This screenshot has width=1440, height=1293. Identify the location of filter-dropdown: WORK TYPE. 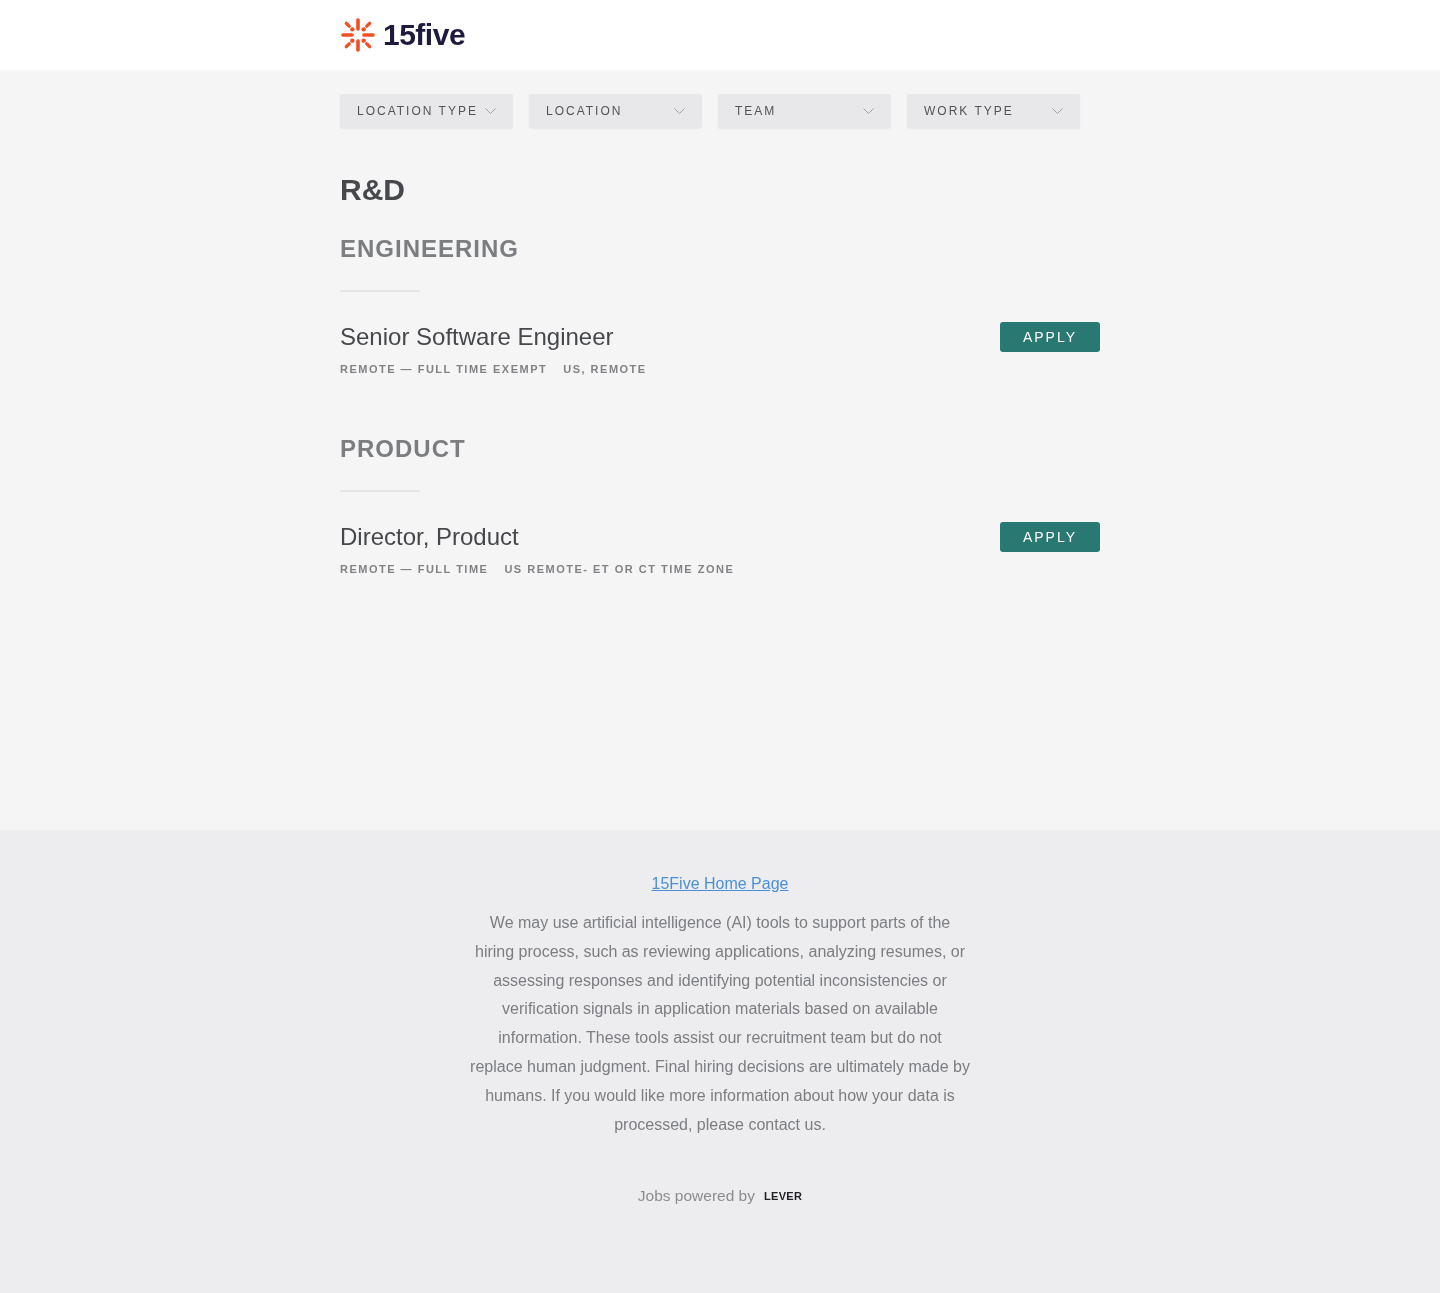
(993, 111).